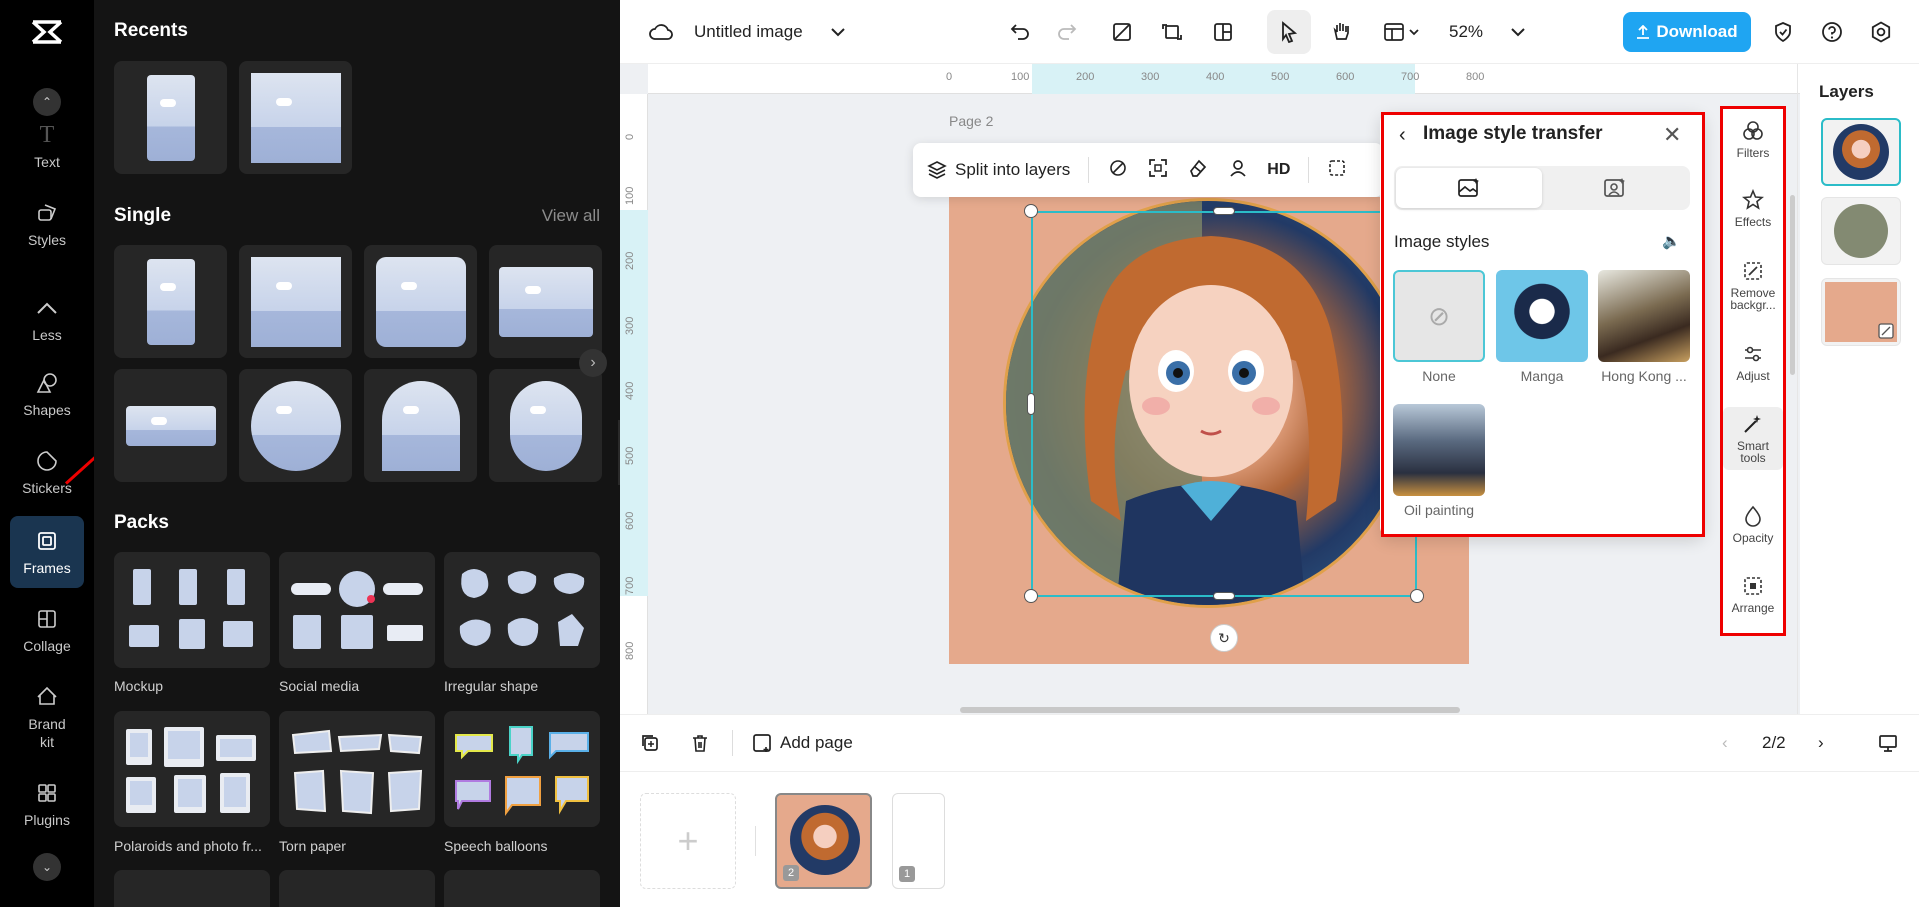 This screenshot has width=1919, height=907. Describe the element at coordinates (47, 224) in the screenshot. I see `rail-item-styles: Styles` at that location.